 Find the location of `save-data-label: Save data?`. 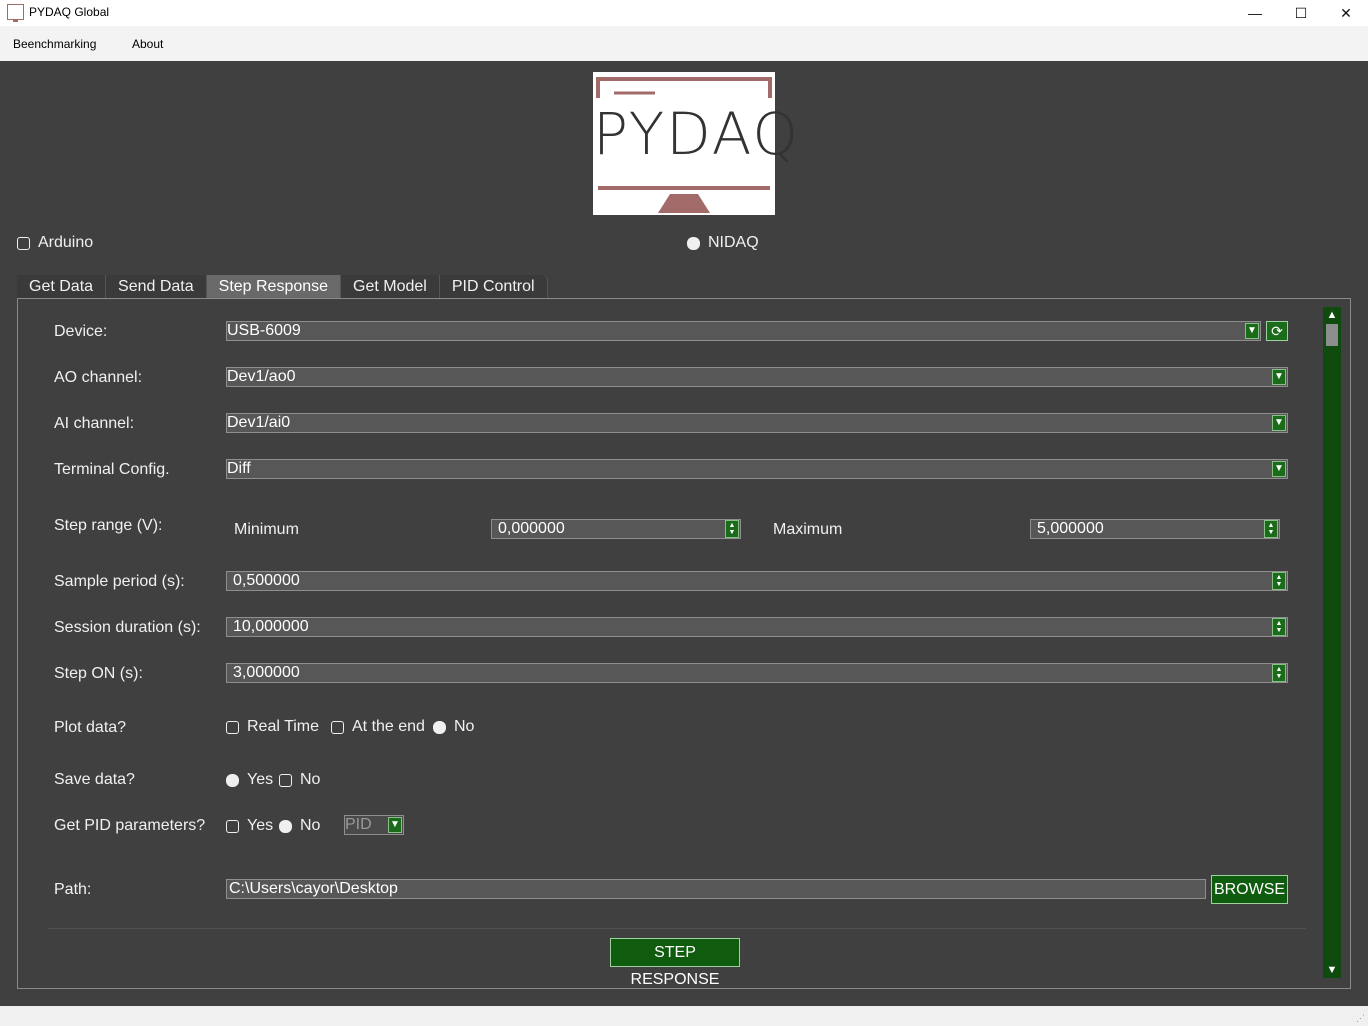

save-data-label: Save data? is located at coordinates (94, 779).